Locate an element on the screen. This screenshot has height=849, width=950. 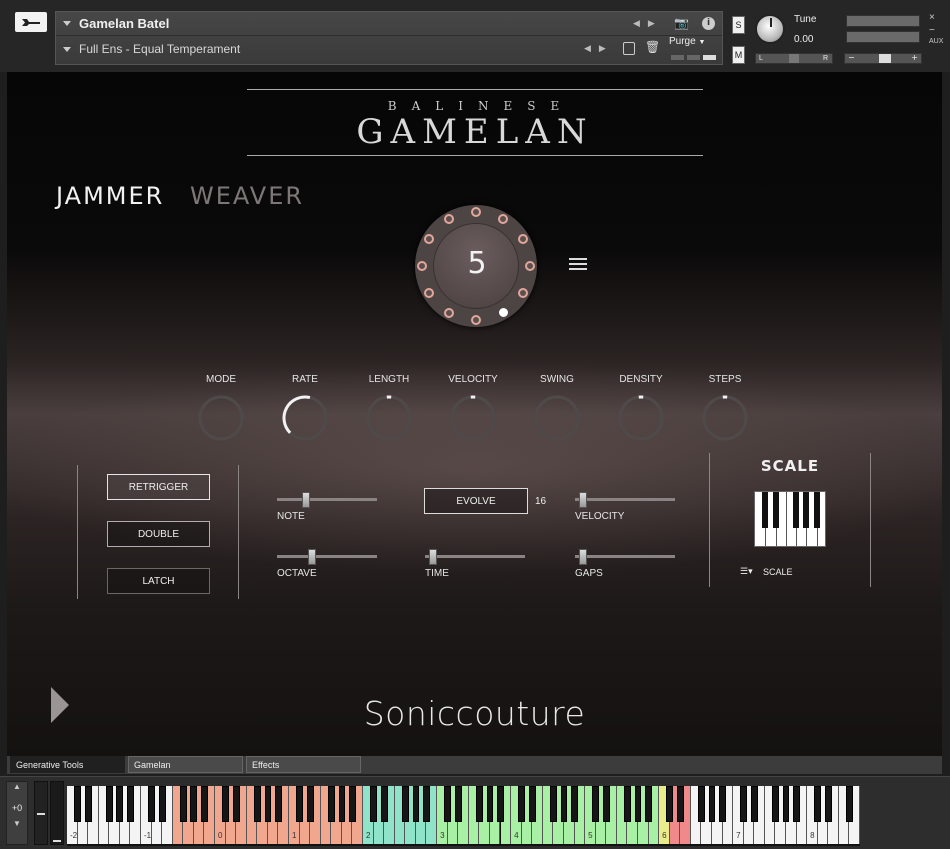
octave-shift-control: ▲ +0 ▼ is located at coordinates (17, 813).